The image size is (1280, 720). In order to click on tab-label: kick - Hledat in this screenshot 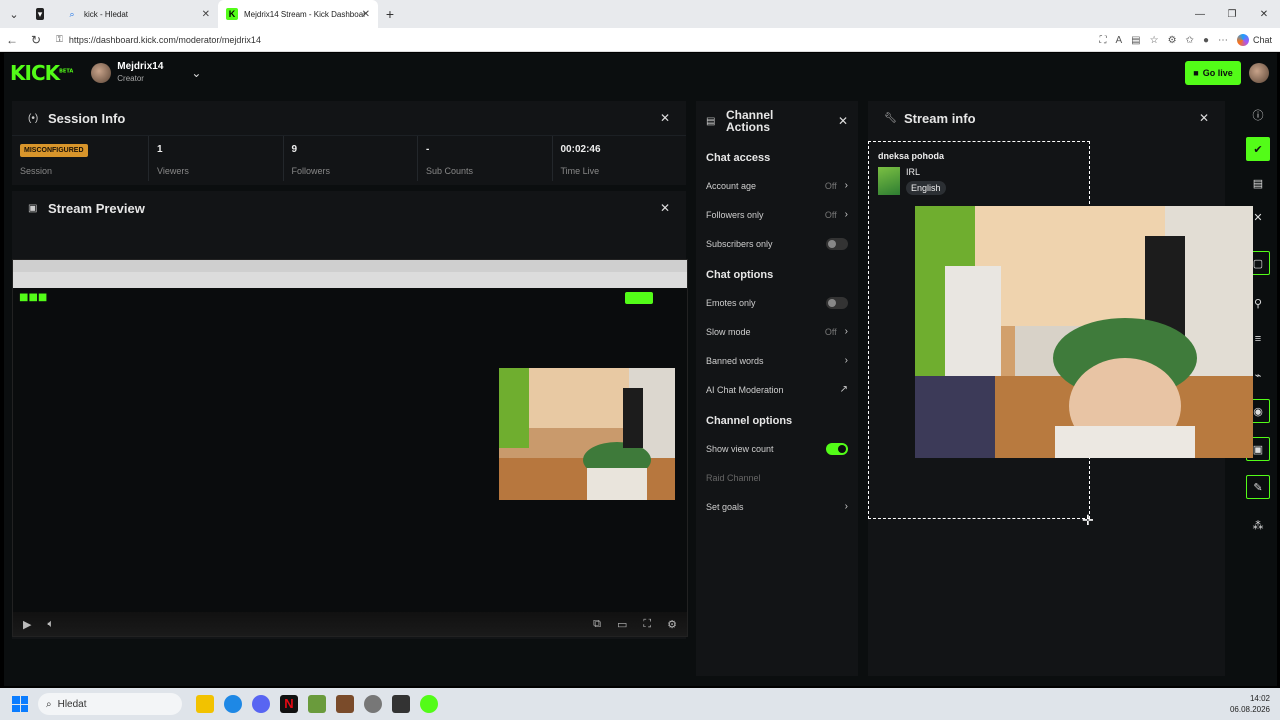, I will do `click(106, 14)`.